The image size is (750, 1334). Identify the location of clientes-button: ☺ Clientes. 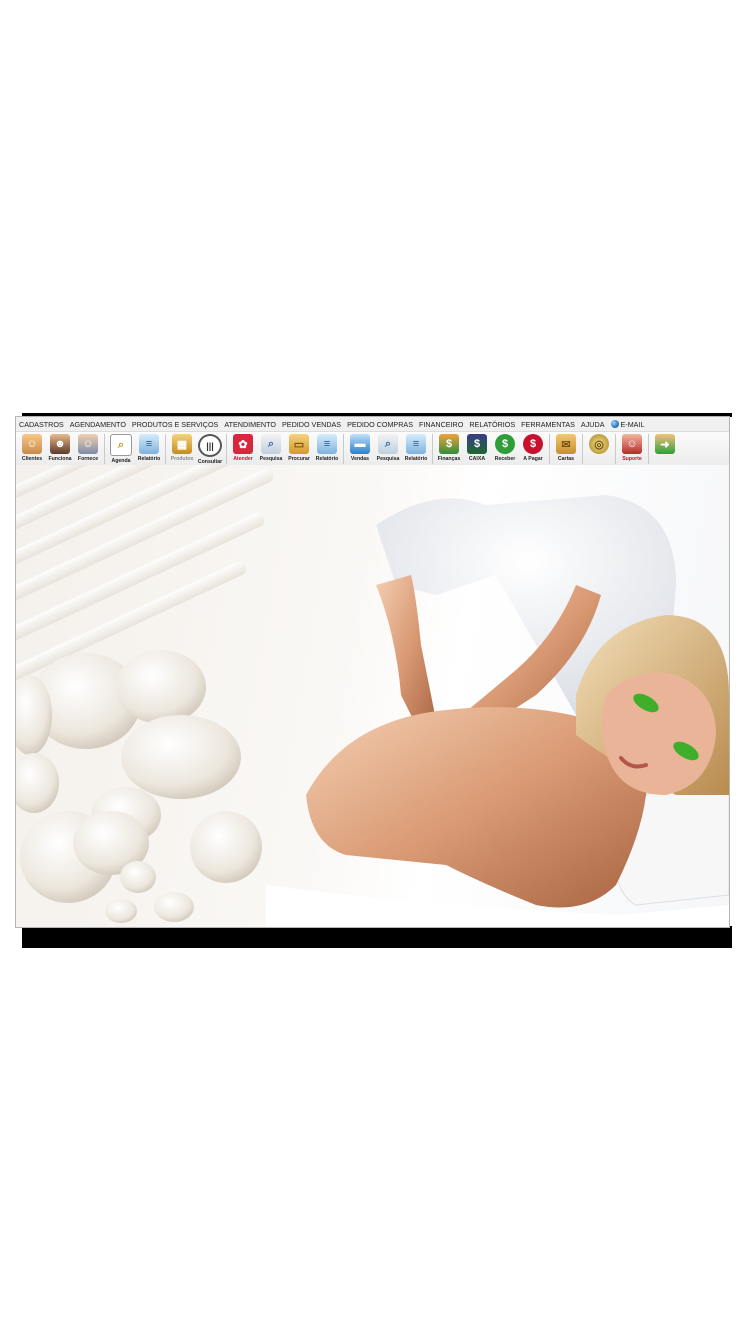
(32, 448).